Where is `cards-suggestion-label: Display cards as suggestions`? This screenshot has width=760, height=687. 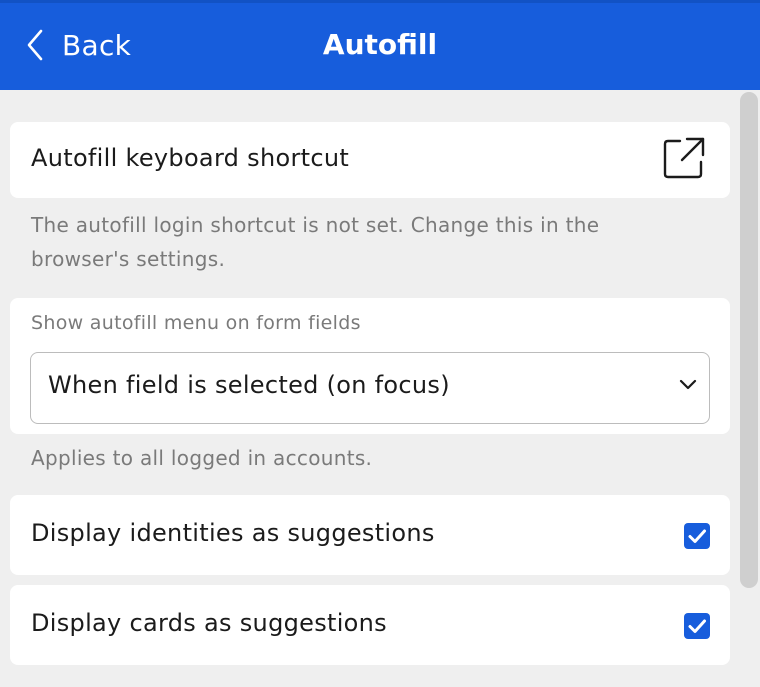 cards-suggestion-label: Display cards as suggestions is located at coordinates (209, 623).